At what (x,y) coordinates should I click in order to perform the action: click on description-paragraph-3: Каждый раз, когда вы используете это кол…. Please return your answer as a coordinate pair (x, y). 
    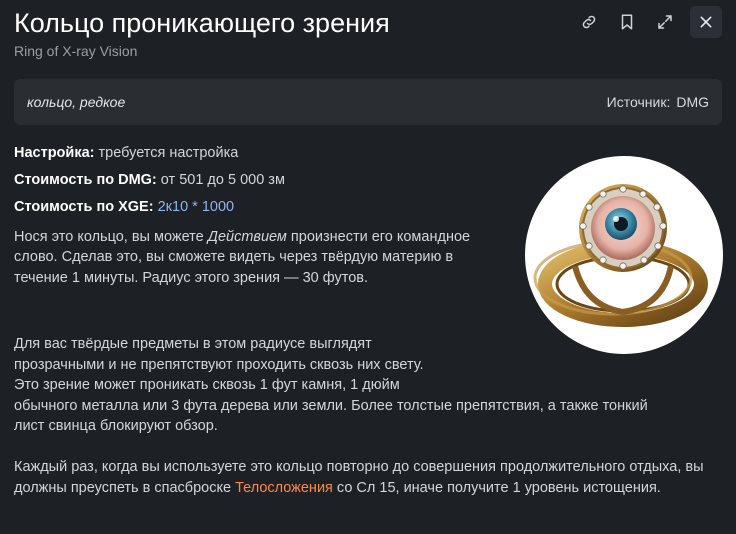
    Looking at the image, I should click on (368, 477).